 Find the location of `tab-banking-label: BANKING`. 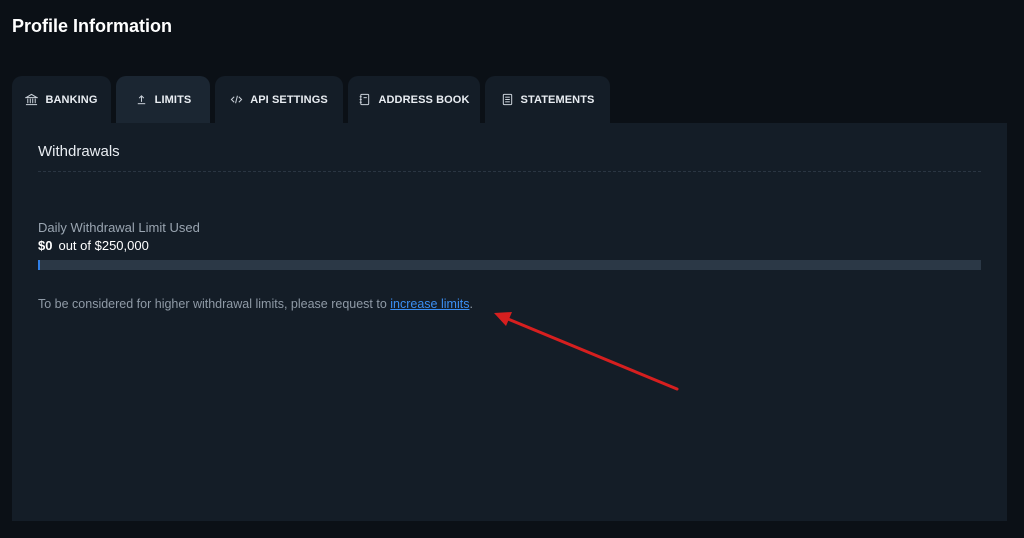

tab-banking-label: BANKING is located at coordinates (71, 99).